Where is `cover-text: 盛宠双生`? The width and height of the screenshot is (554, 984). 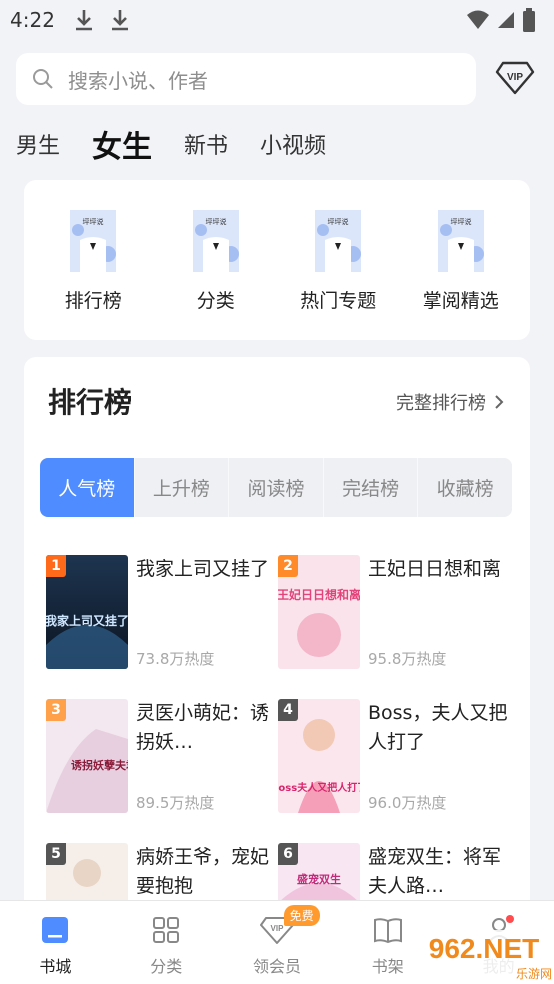
cover-text: 盛宠双生 is located at coordinates (319, 879).